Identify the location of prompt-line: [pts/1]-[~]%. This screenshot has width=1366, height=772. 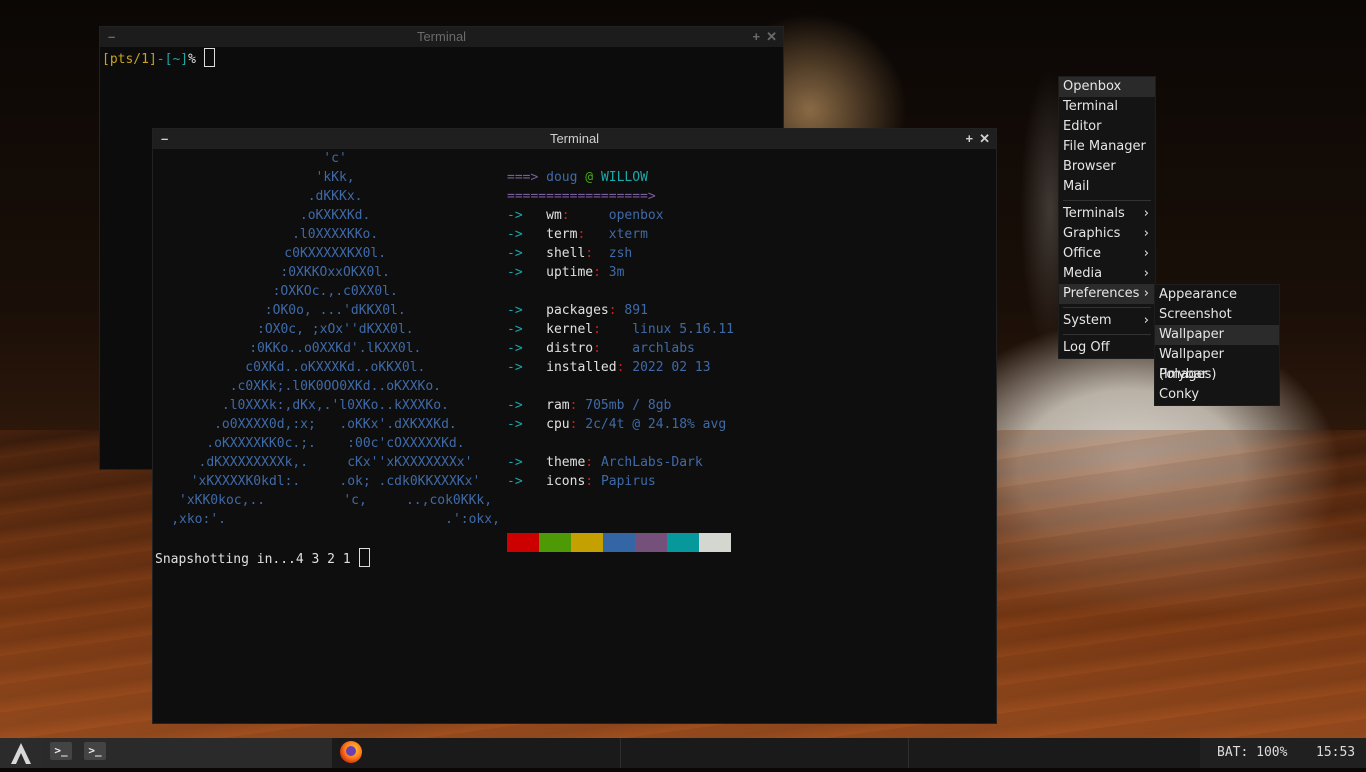
(441, 58).